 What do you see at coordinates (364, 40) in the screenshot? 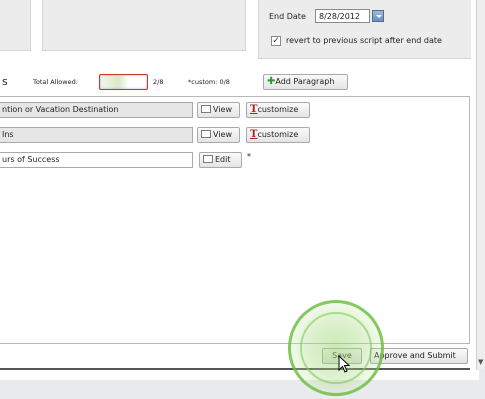
I see `revert-label: revert to previous script after end date` at bounding box center [364, 40].